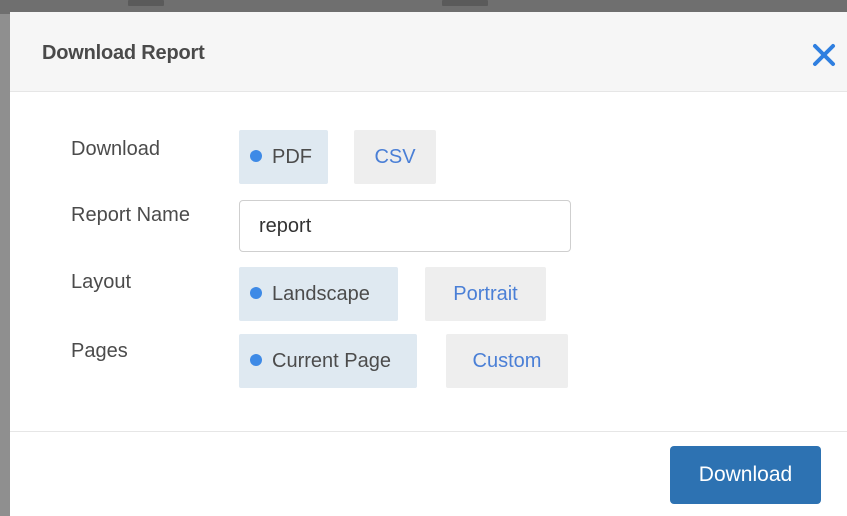 Image resolution: width=847 pixels, height=516 pixels. Describe the element at coordinates (101, 282) in the screenshot. I see `layout-label: Layout` at that location.